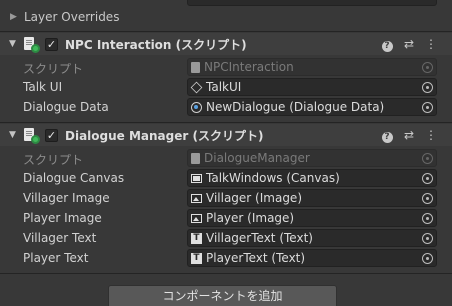 This screenshot has height=306, width=452. I want to click on scriptable-asset-icon, so click(196, 107).